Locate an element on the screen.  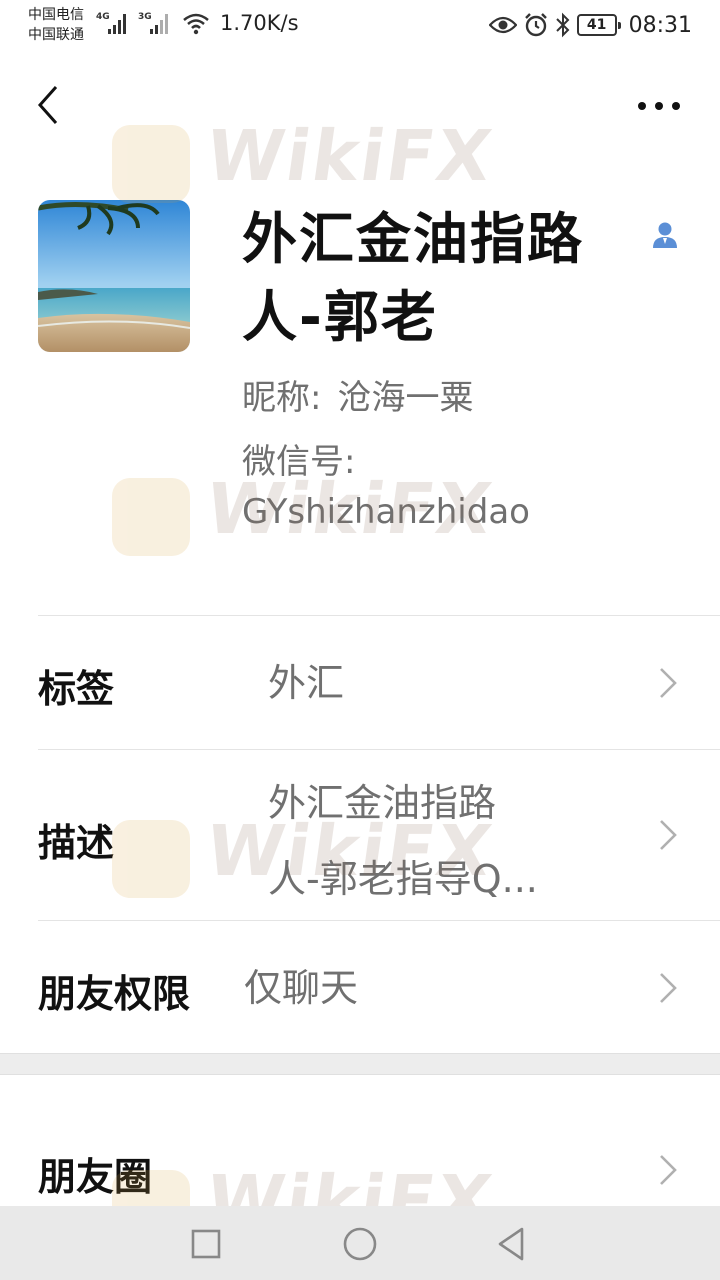
person-icon is located at coordinates (665, 235).